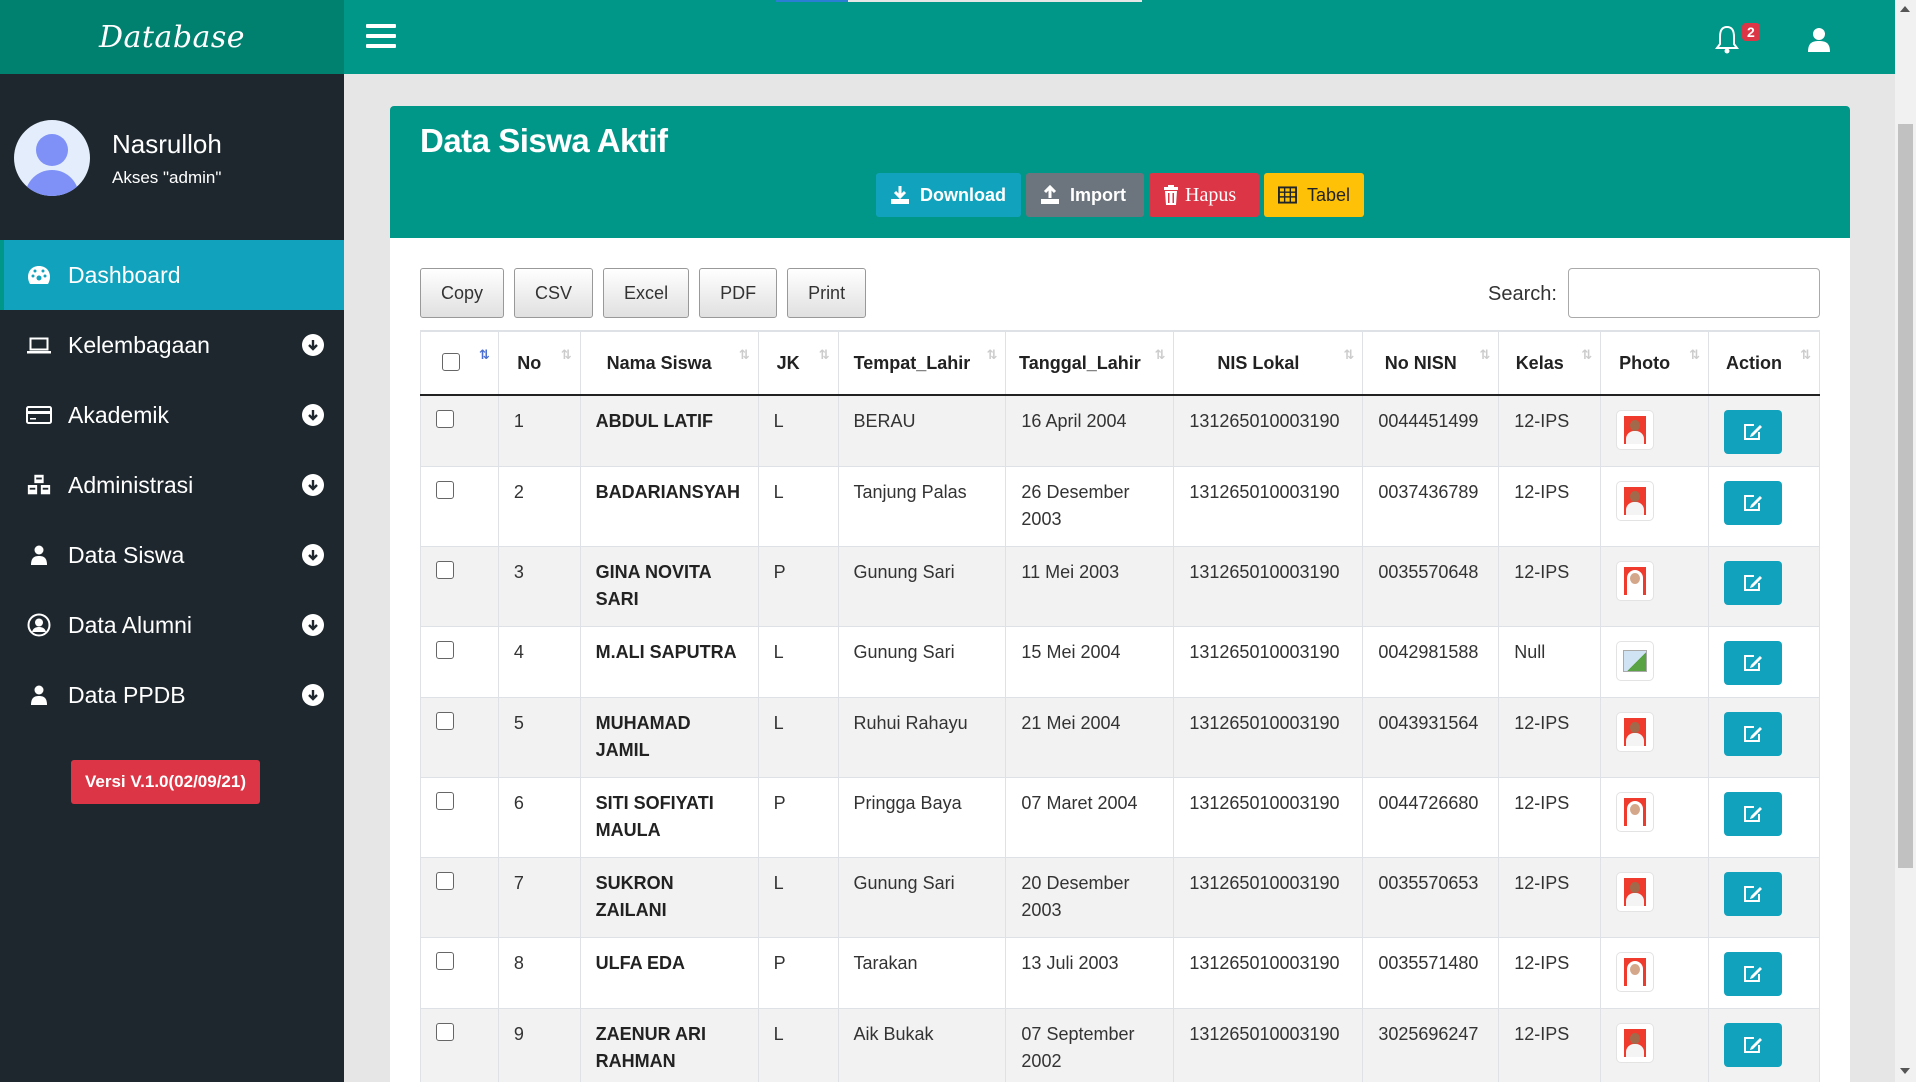  I want to click on column-header-kelas: Kelas ⇅, so click(1550, 363).